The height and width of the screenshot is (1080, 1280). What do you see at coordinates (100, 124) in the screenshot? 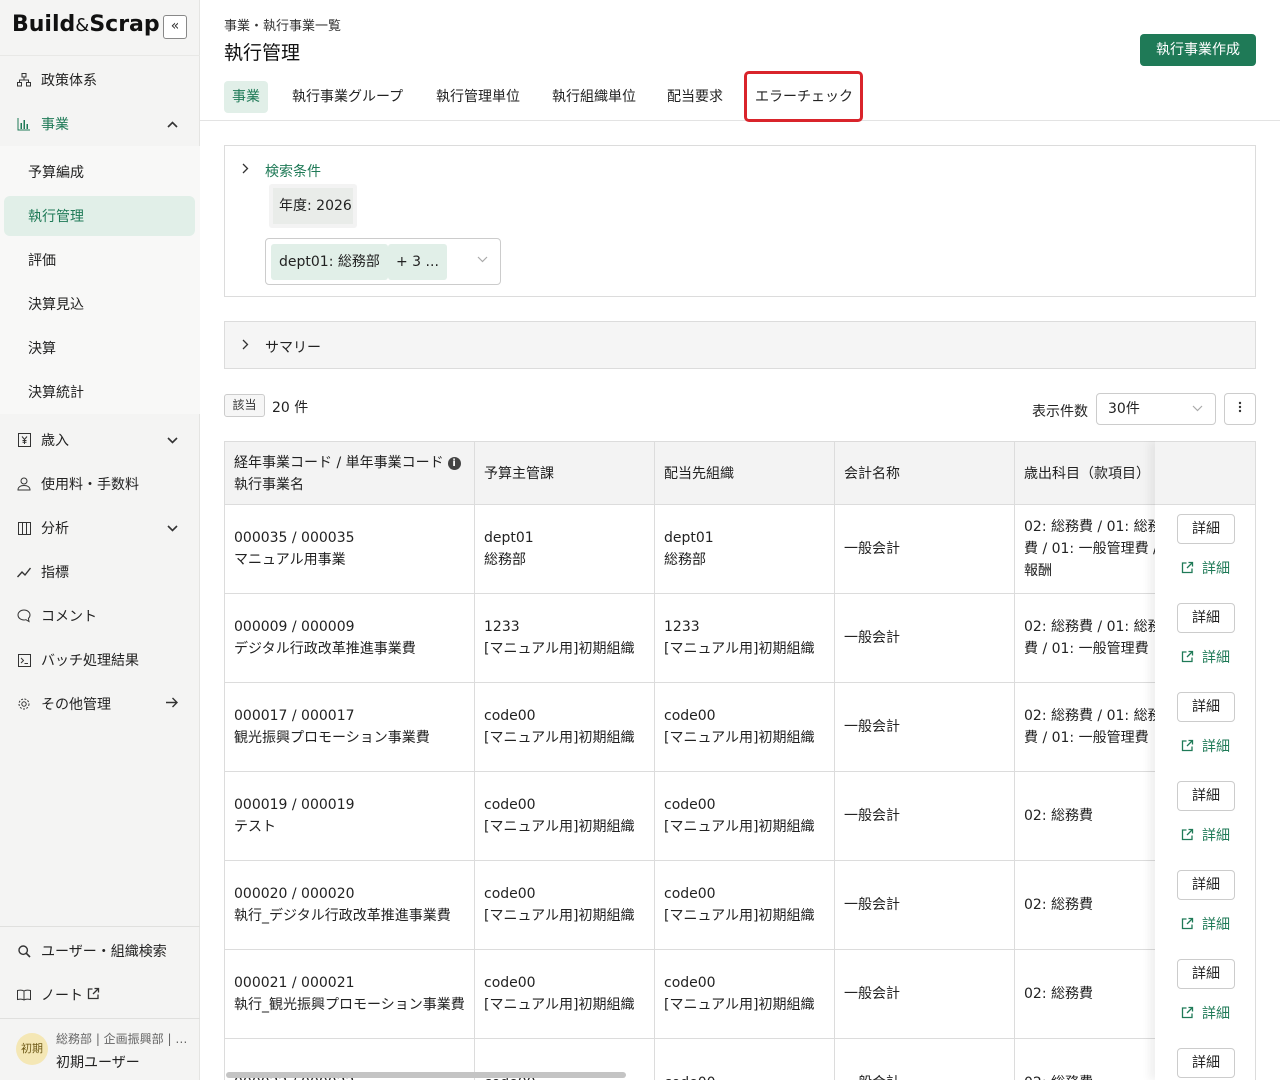
I see `sidebar-item-business: 事業` at bounding box center [100, 124].